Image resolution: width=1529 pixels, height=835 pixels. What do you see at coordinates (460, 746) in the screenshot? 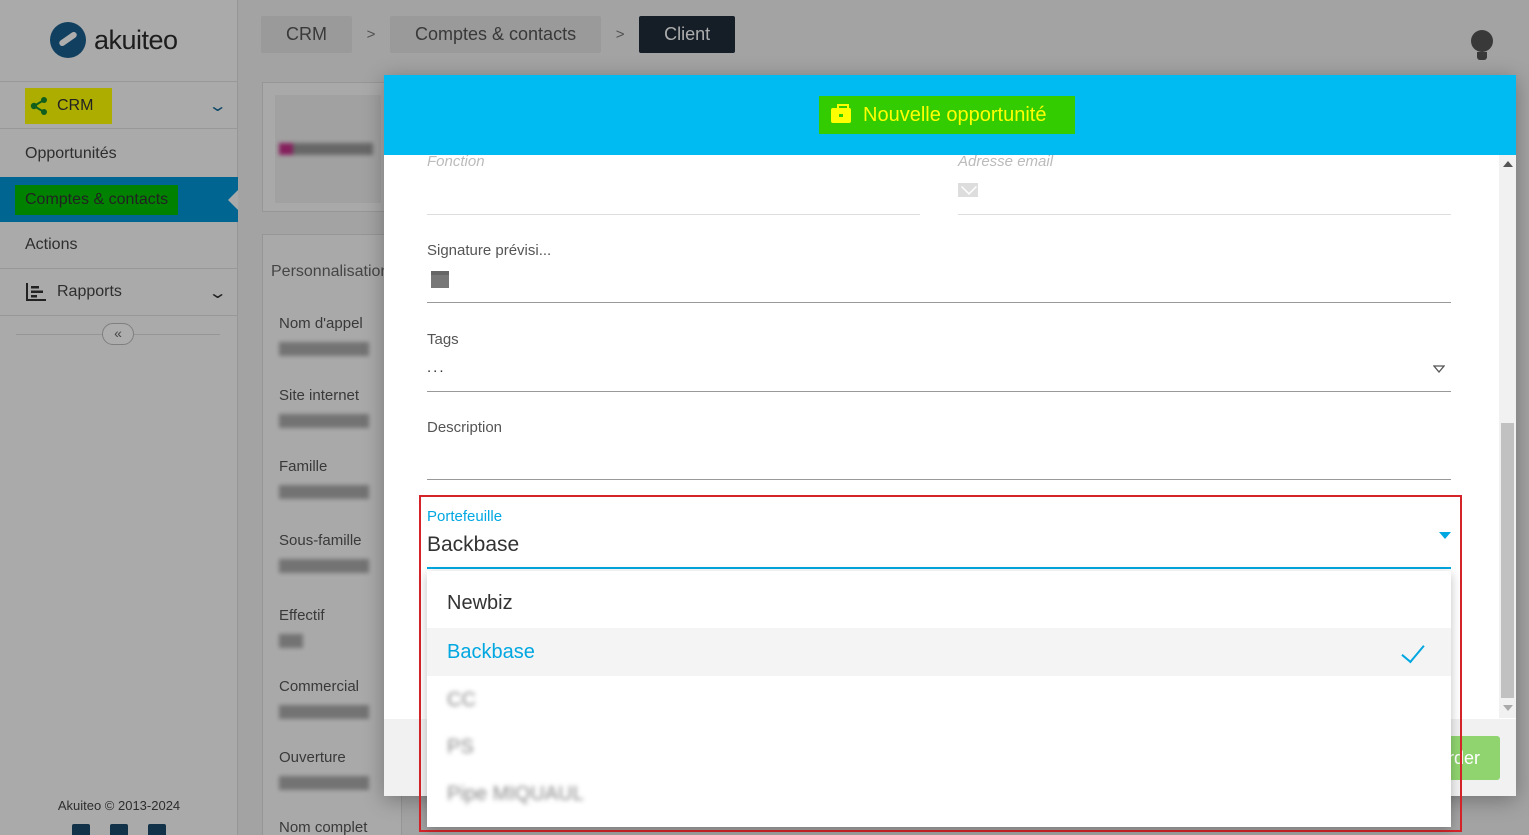
I see `option-label: PS` at bounding box center [460, 746].